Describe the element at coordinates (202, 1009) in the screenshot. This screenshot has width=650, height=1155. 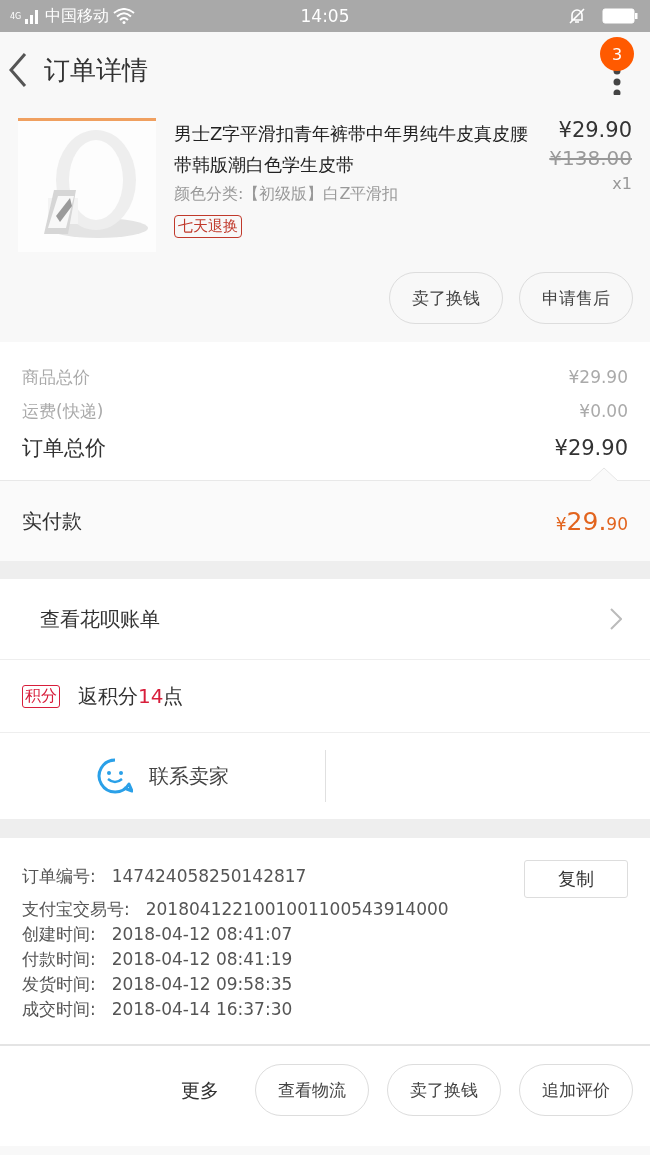
I see `info-value: 2018-04-14 16:37:30` at that location.